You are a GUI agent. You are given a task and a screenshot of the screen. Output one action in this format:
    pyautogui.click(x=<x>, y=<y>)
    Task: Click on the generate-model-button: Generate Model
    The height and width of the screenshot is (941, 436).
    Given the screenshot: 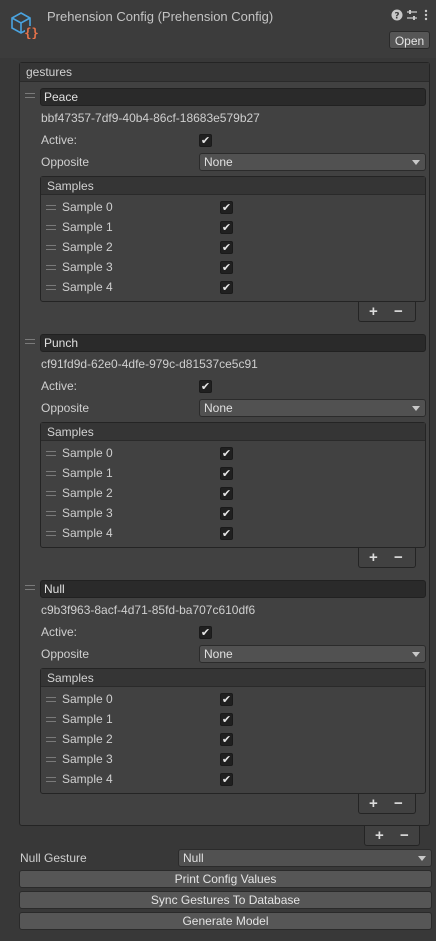 What is the action you would take?
    pyautogui.click(x=225, y=921)
    